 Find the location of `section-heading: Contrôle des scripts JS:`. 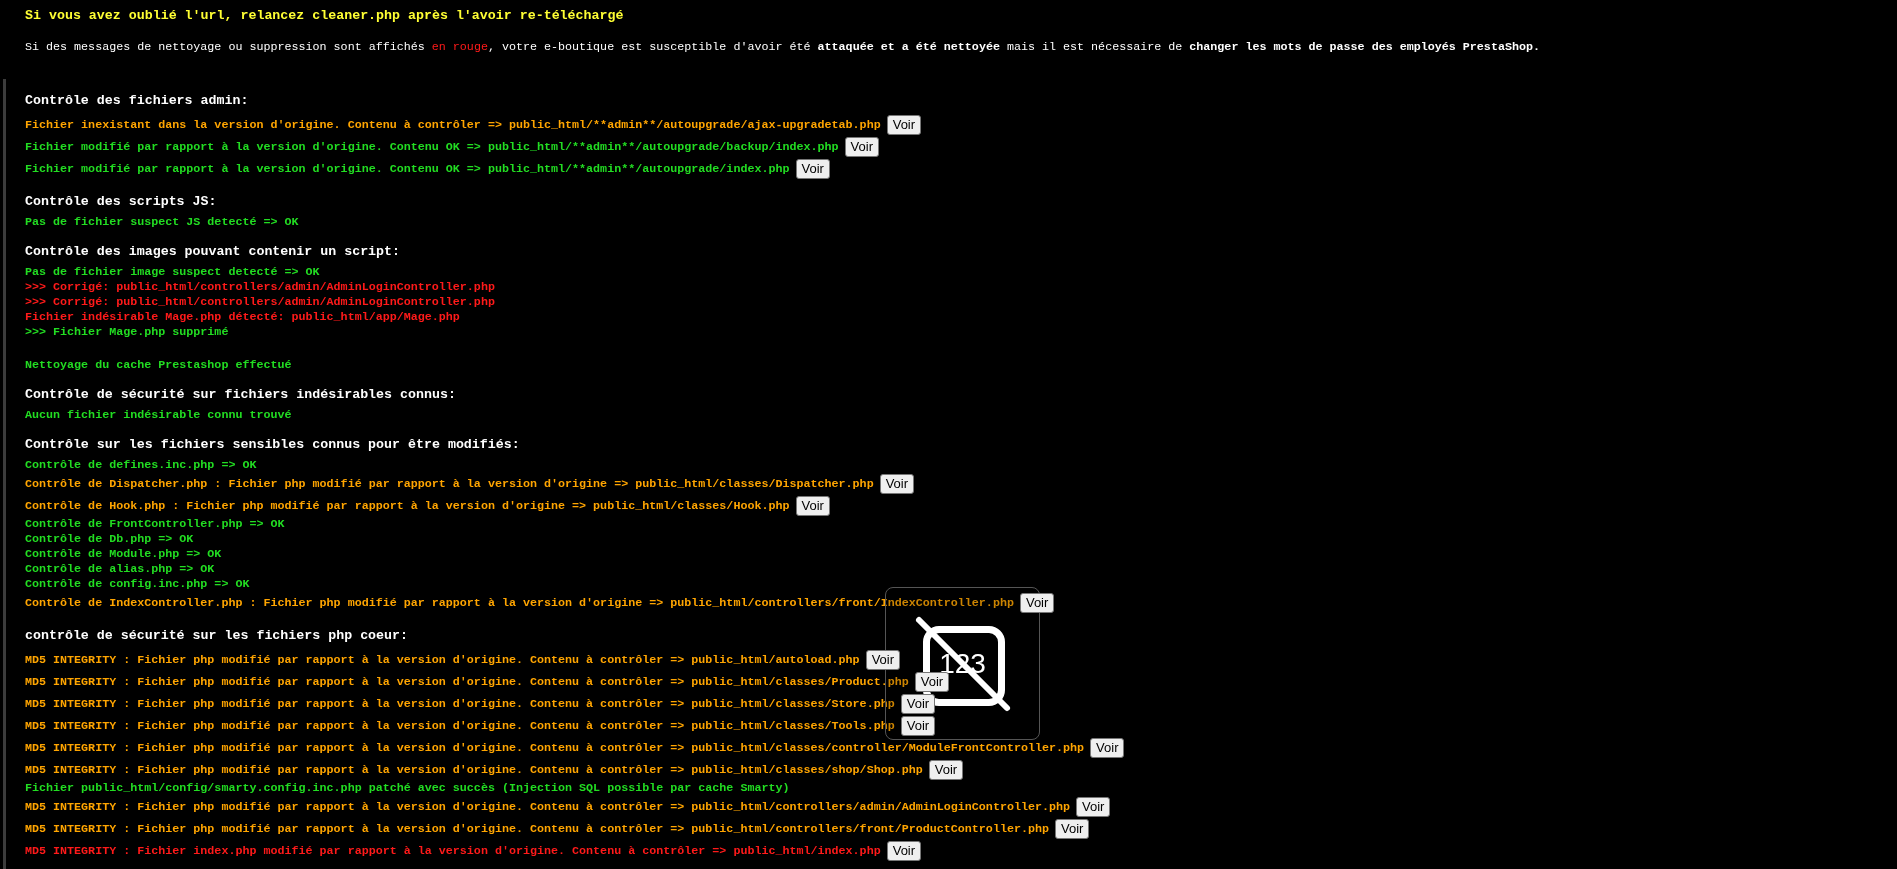

section-heading: Contrôle des scripts JS: is located at coordinates (121, 202).